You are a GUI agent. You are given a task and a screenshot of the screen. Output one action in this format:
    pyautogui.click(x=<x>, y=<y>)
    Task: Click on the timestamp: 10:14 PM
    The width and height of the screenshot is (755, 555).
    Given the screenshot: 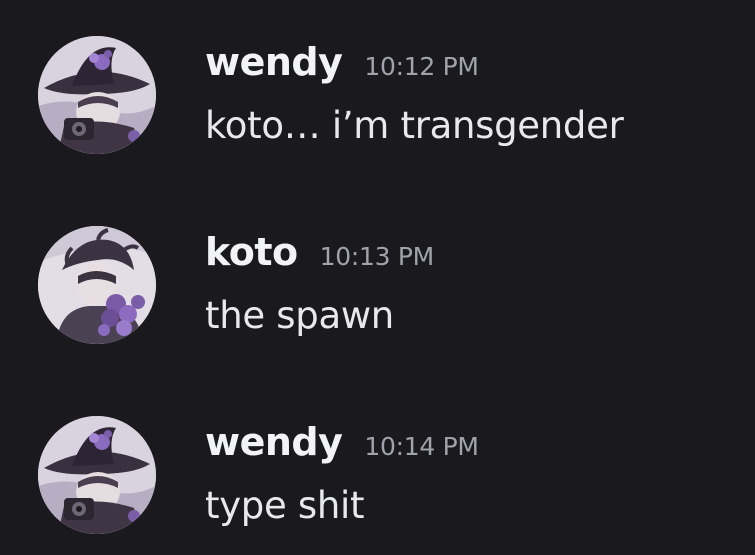 What is the action you would take?
    pyautogui.click(x=421, y=446)
    